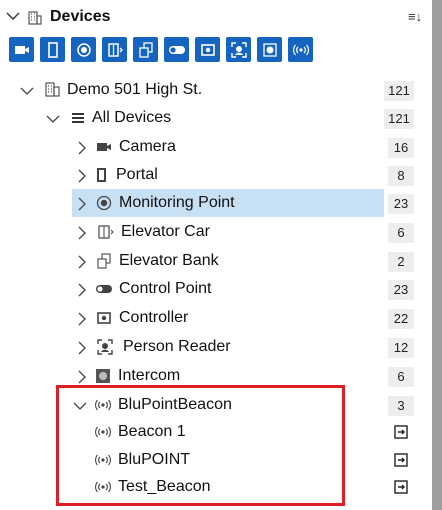 This screenshot has width=442, height=510. I want to click on camera-filter-button, so click(21, 49).